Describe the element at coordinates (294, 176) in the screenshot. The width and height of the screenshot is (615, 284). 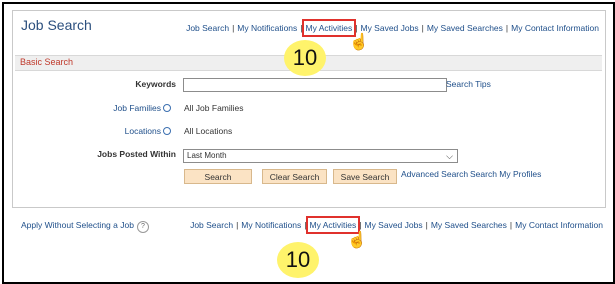
I see `clear-search-button: Clear Search` at that location.